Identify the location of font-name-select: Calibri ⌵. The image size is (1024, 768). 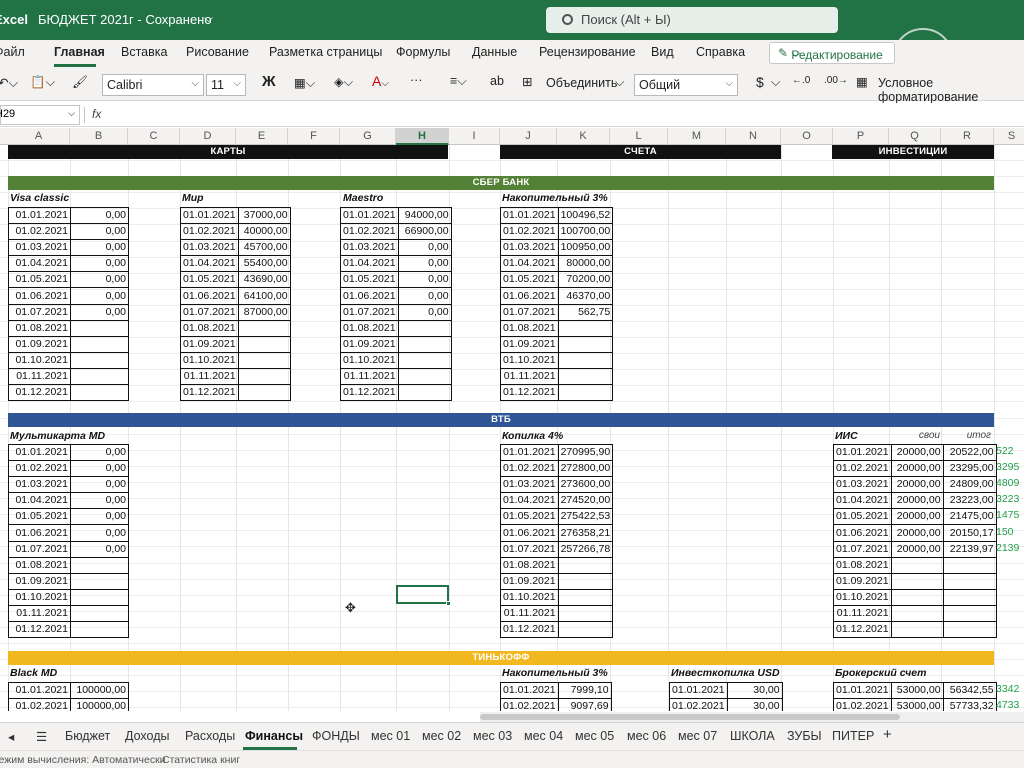
(153, 85).